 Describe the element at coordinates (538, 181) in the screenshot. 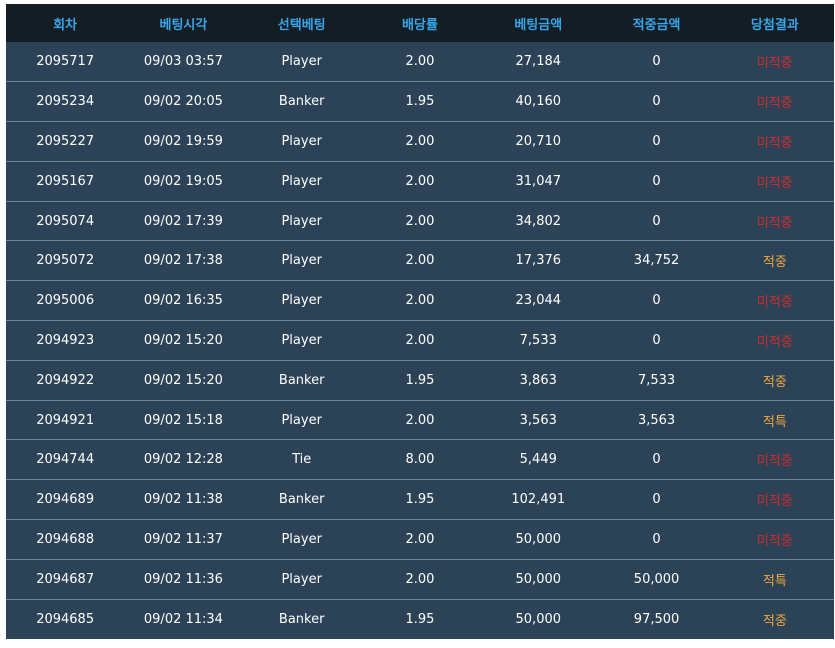

I see `cell-bet-amount: 31,047` at that location.